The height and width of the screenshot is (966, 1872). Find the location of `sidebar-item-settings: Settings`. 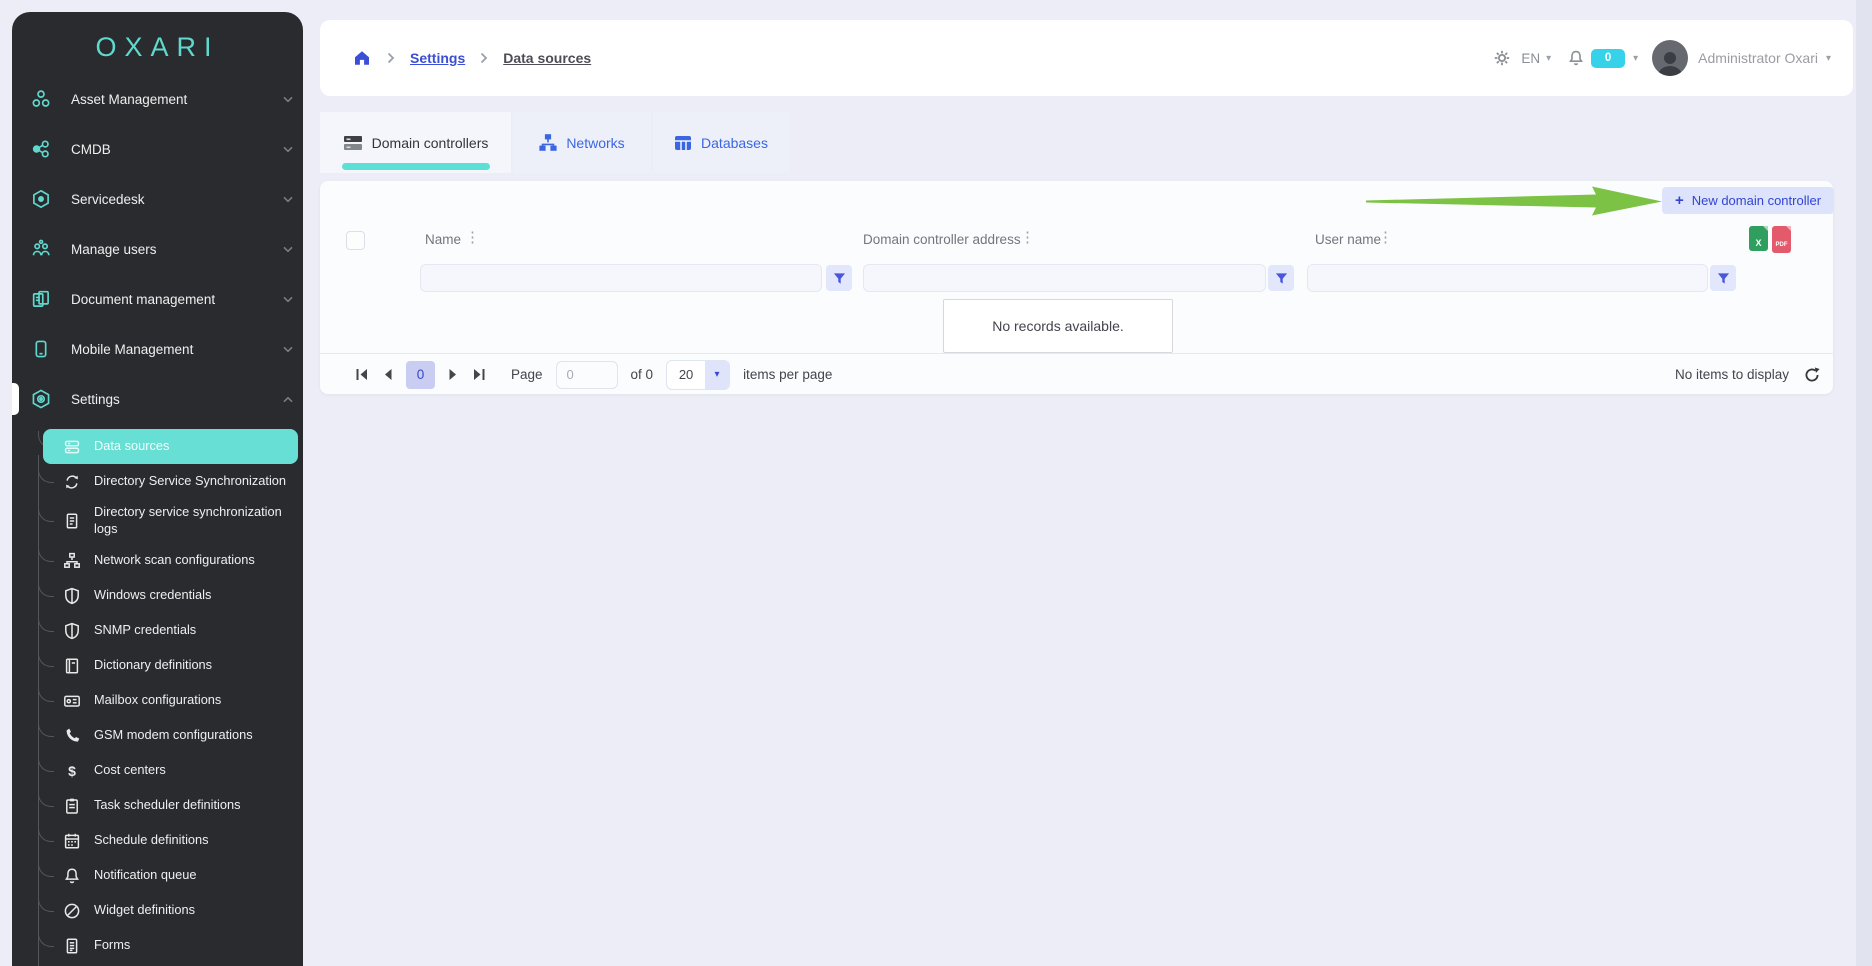

sidebar-item-settings: Settings is located at coordinates (157, 399).